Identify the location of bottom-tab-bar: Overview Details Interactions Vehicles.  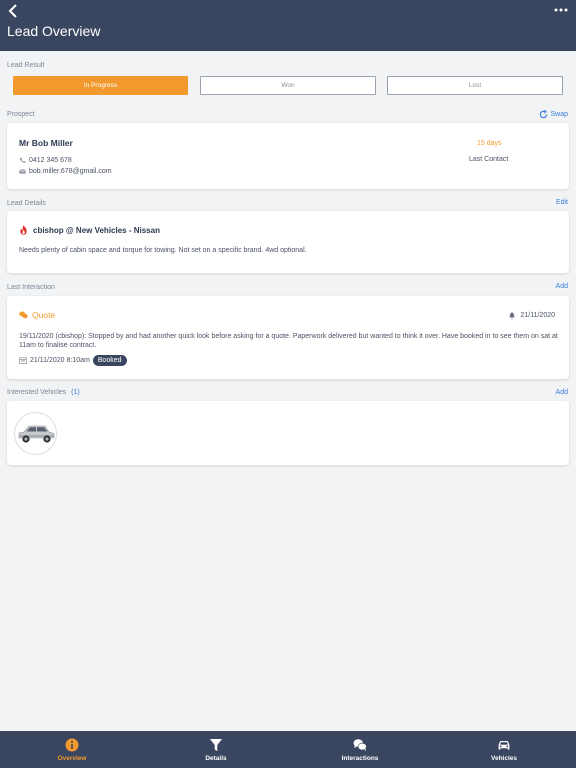
(288, 749).